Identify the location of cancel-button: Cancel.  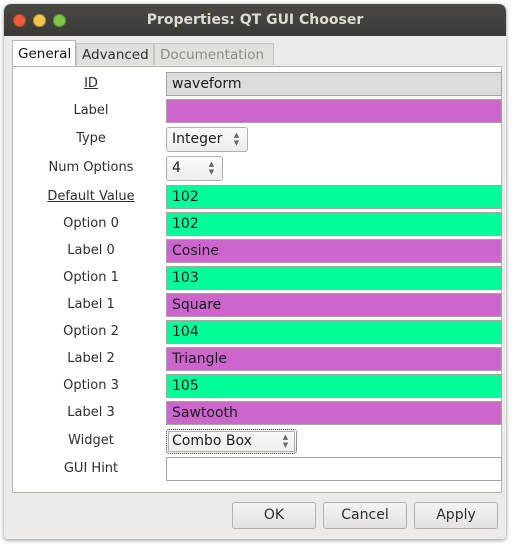
(365, 515).